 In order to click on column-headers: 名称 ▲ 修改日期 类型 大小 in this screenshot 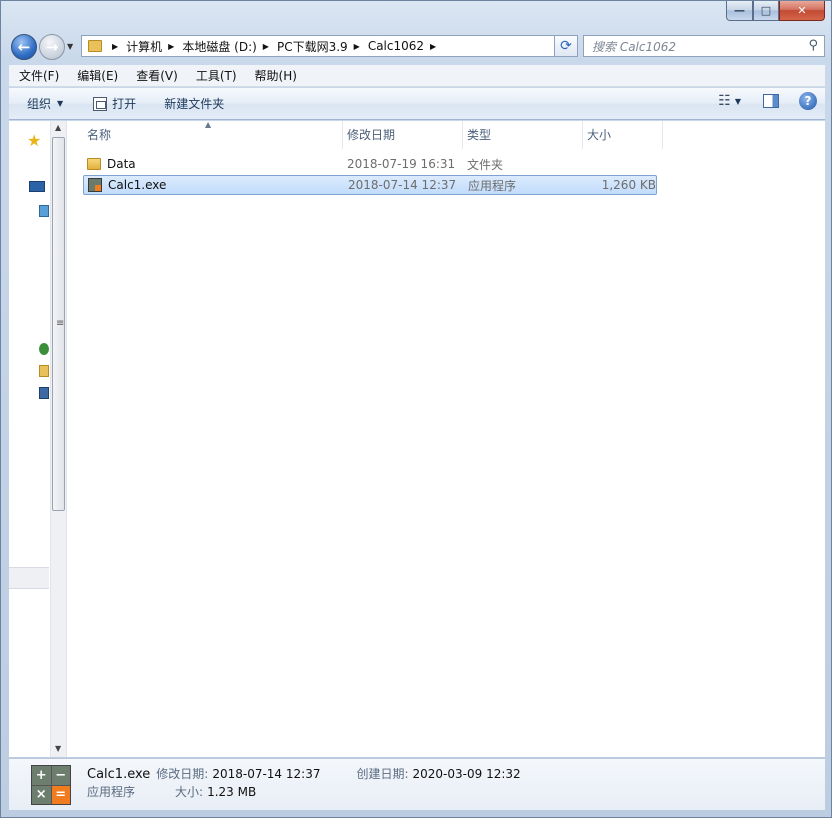, I will do `click(380, 134)`.